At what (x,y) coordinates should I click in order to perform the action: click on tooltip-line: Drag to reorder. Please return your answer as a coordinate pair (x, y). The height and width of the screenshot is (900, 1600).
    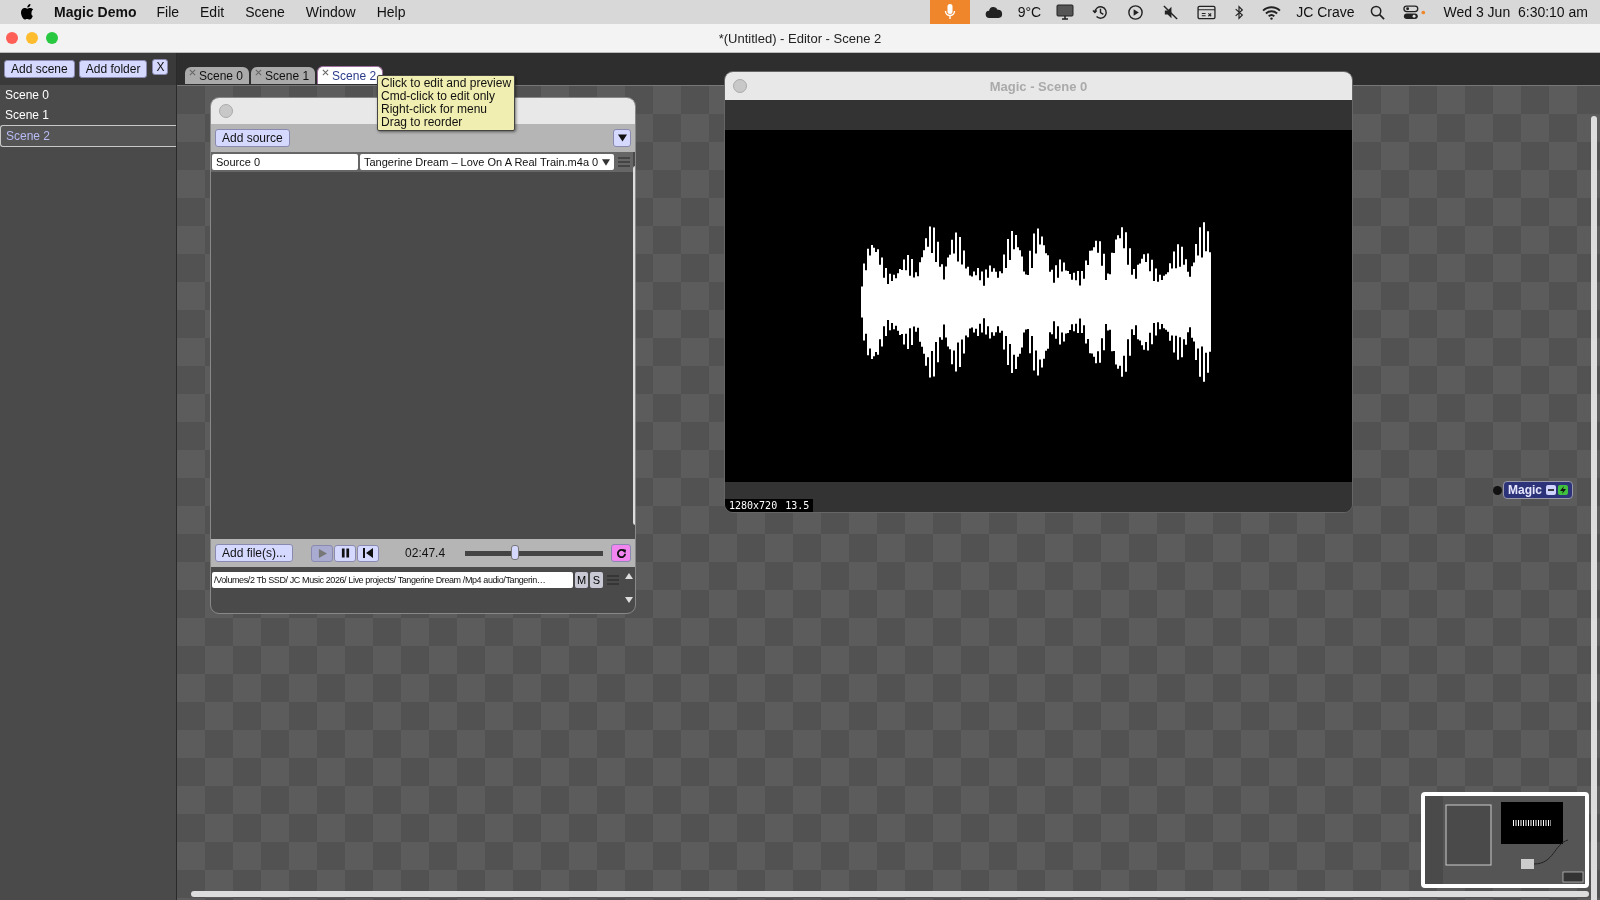
    Looking at the image, I should click on (422, 122).